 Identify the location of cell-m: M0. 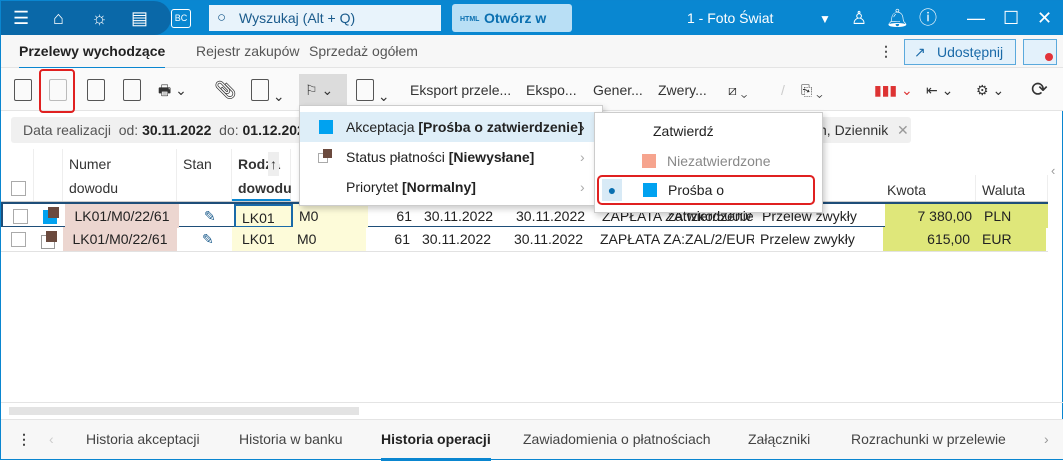
(328, 239).